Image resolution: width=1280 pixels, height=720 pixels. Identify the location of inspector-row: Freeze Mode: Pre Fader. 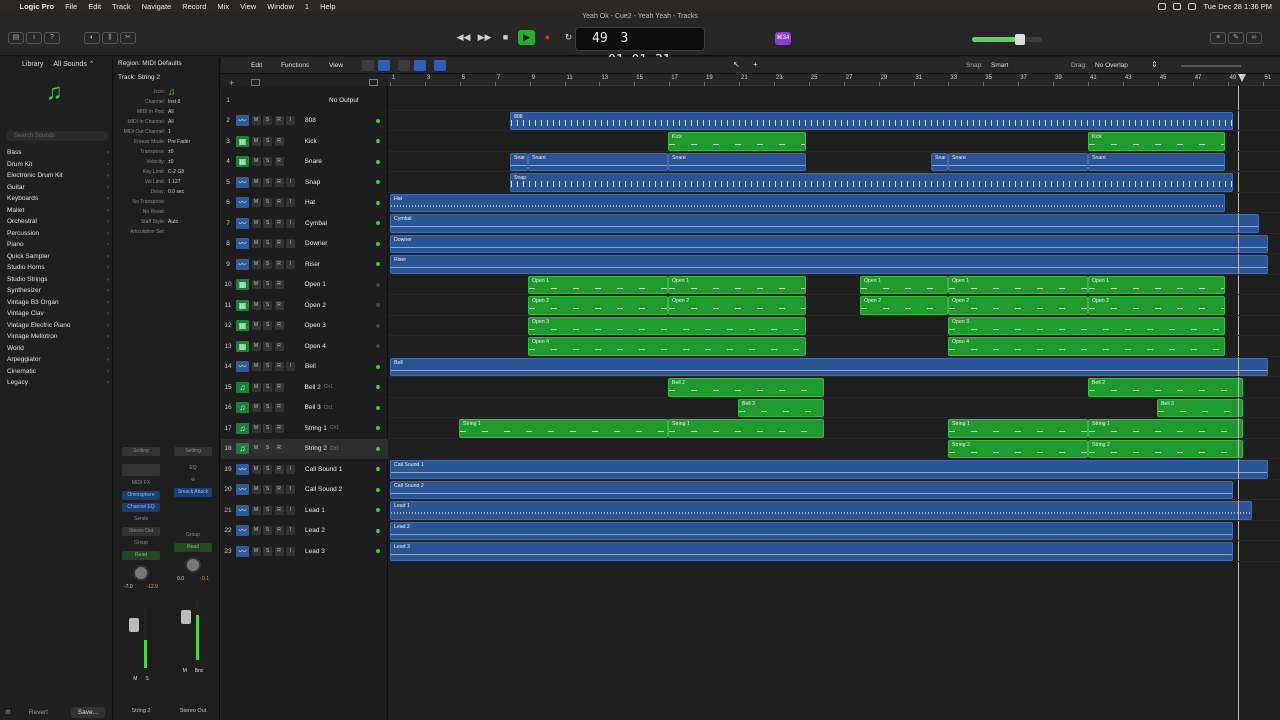
(166, 144).